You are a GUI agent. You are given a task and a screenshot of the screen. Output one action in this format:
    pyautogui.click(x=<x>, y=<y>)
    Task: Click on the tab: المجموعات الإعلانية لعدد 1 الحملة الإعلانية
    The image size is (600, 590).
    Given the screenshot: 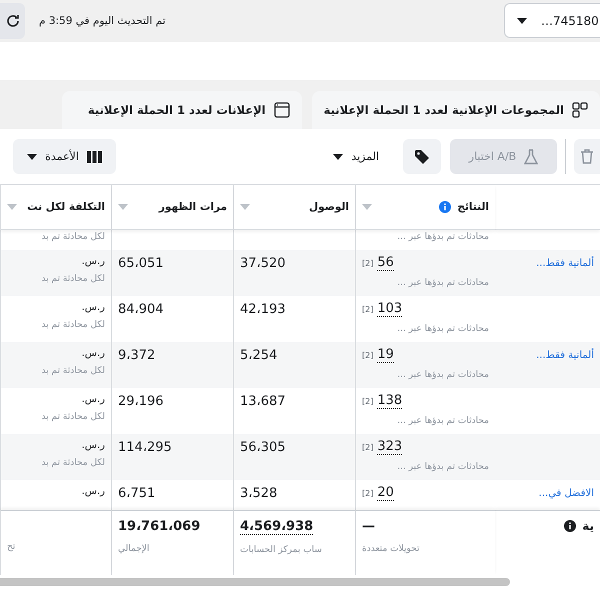 What is the action you would take?
    pyautogui.click(x=456, y=110)
    